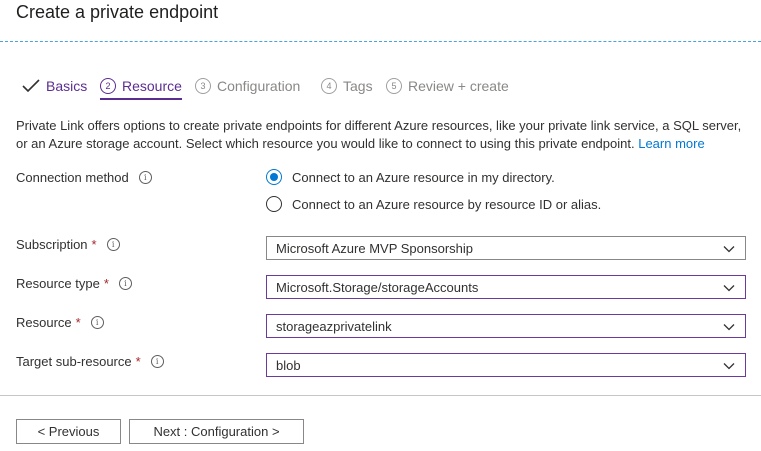  I want to click on subscription-select: Microsoft Azure MVP Sponsorship, so click(506, 248).